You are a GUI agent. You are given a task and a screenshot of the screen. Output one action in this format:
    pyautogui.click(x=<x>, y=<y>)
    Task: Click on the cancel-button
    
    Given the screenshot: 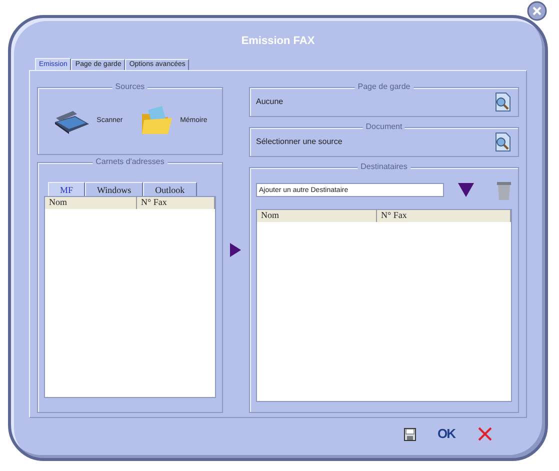 What is the action you would take?
    pyautogui.click(x=485, y=434)
    